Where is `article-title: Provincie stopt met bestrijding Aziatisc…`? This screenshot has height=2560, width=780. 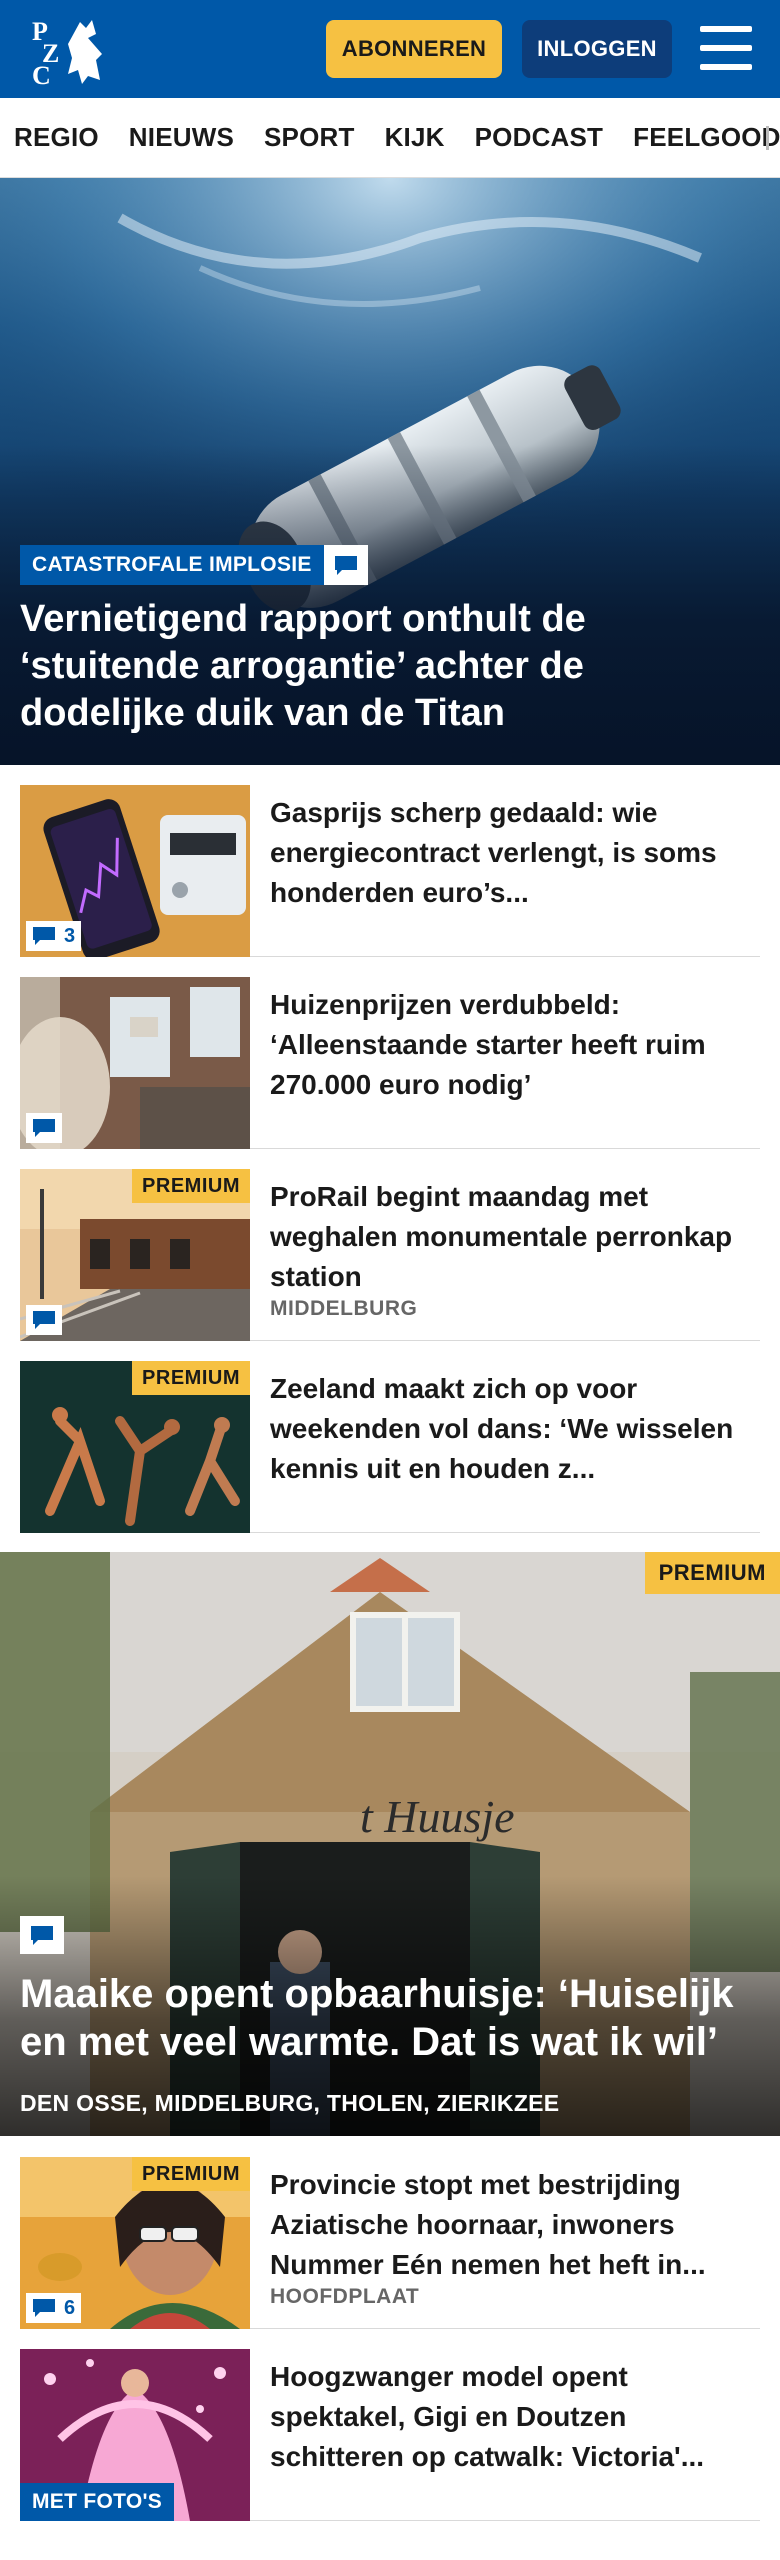 article-title: Provincie stopt met bestrijding Aziatisc… is located at coordinates (505, 2225).